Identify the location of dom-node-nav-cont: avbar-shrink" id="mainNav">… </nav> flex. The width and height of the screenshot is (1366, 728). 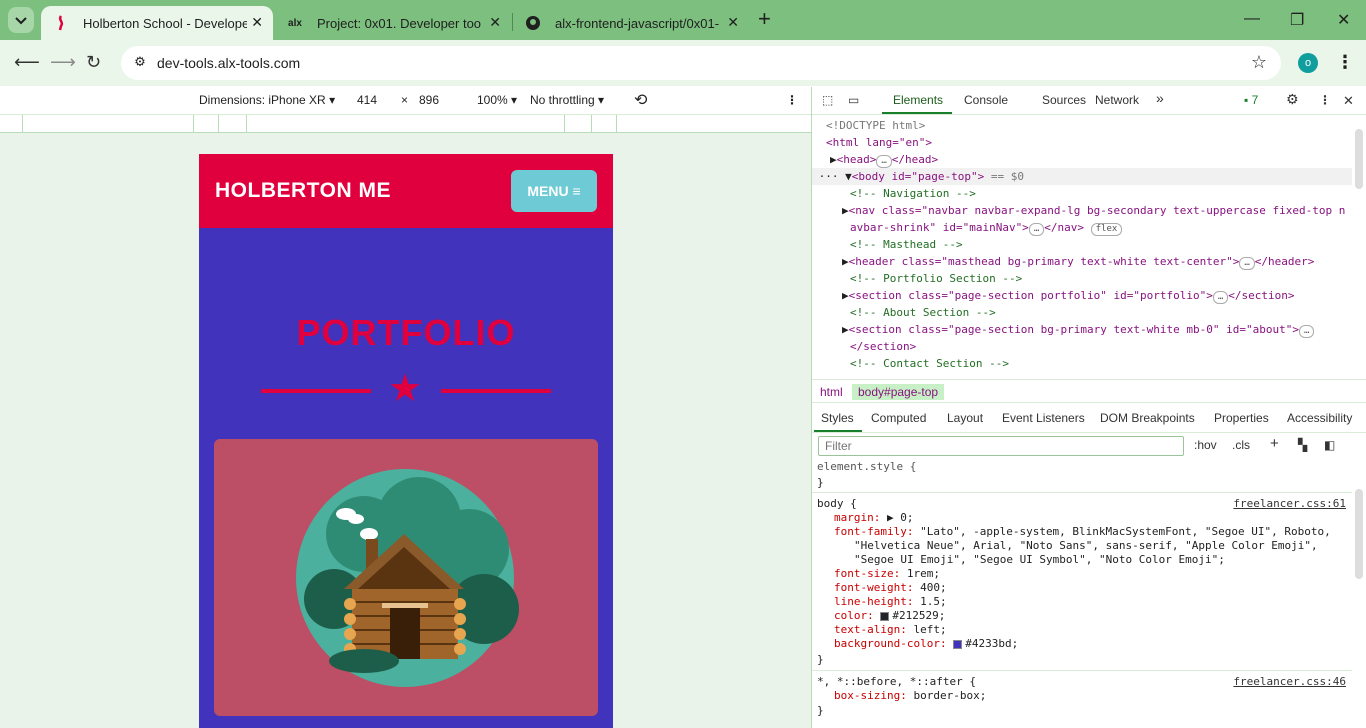
(1108, 227).